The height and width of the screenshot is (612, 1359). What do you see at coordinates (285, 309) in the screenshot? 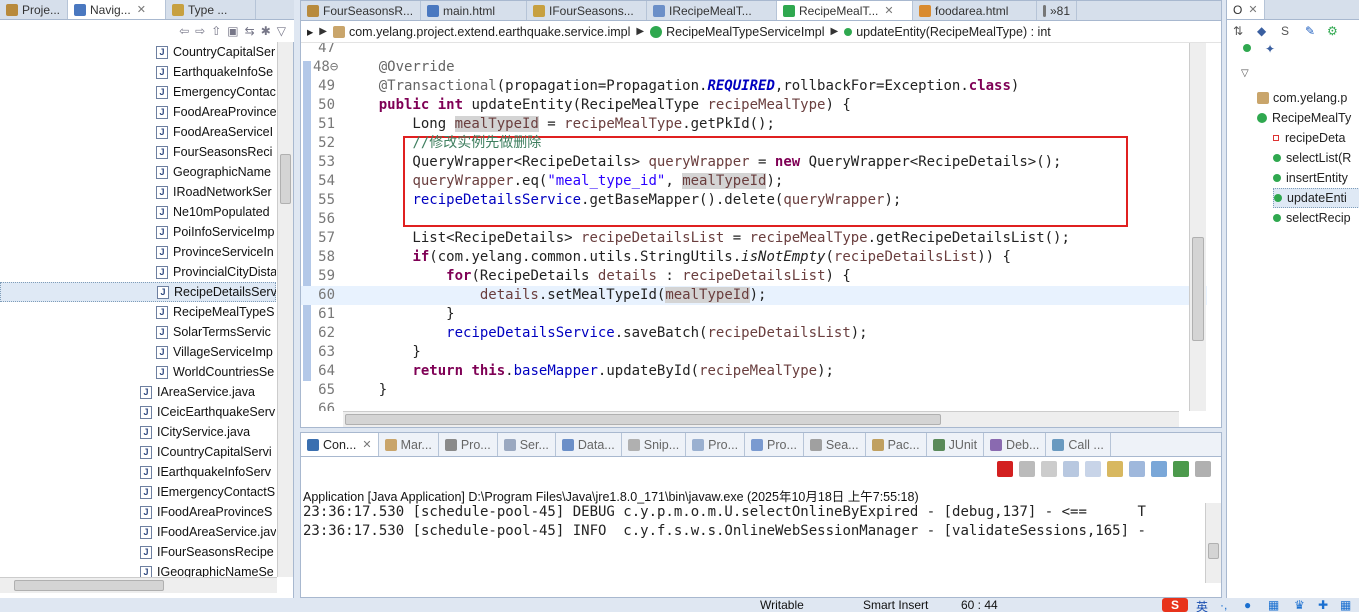
I see `navigator-vscroll` at bounding box center [285, 309].